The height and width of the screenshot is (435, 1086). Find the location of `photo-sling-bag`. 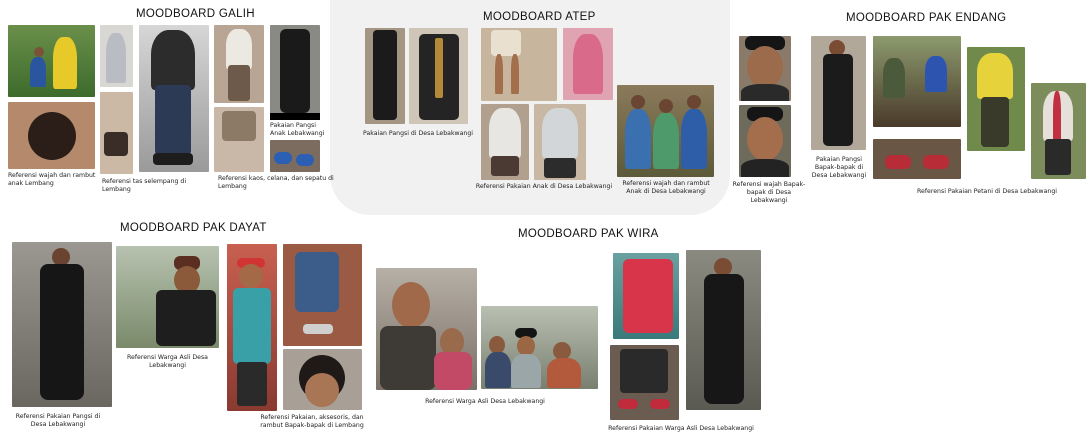

photo-sling-bag is located at coordinates (116, 133).